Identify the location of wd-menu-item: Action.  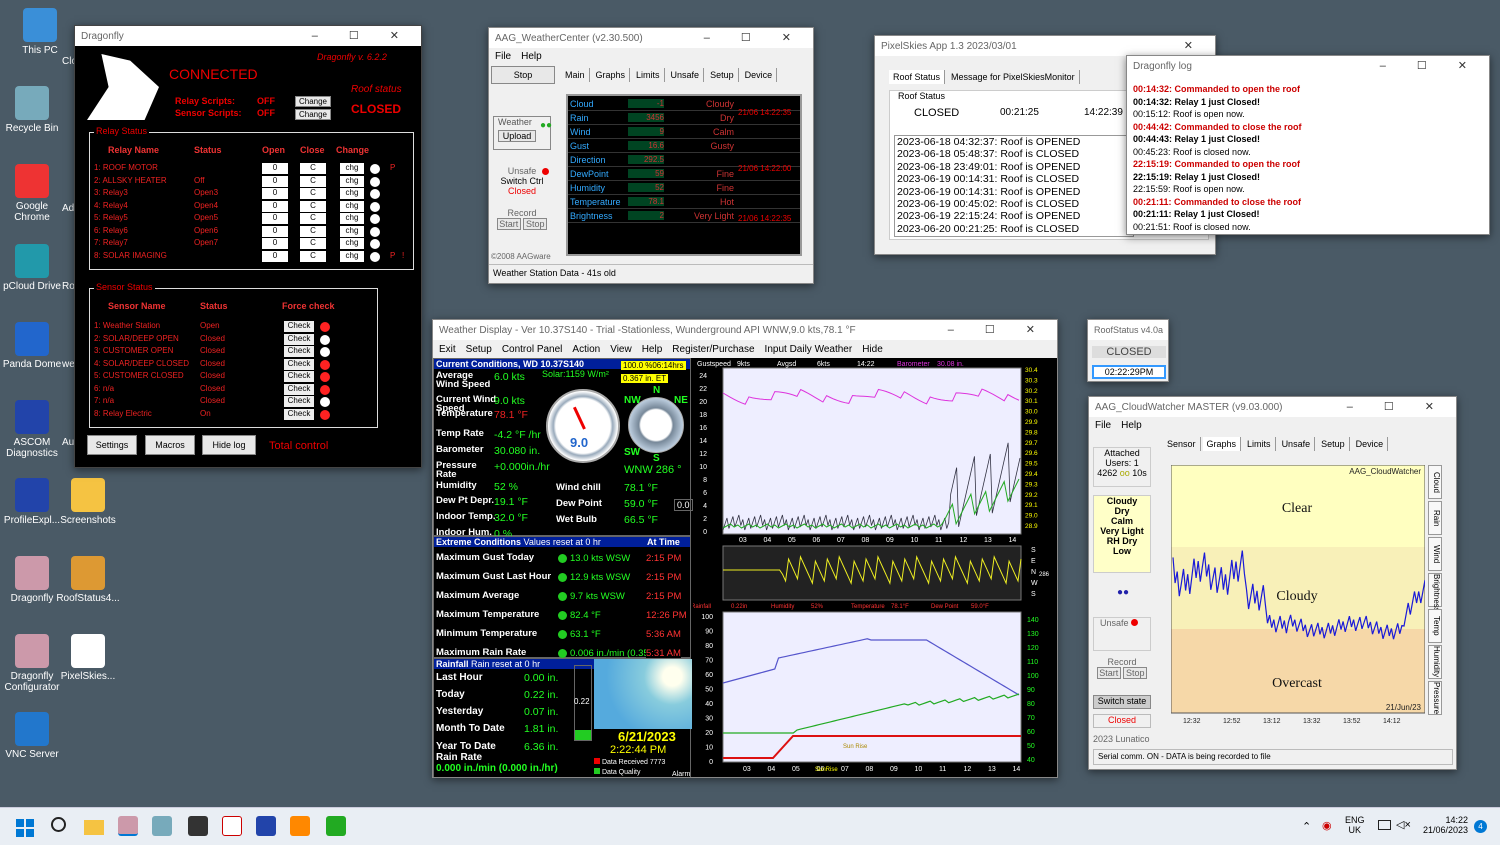
(586, 349).